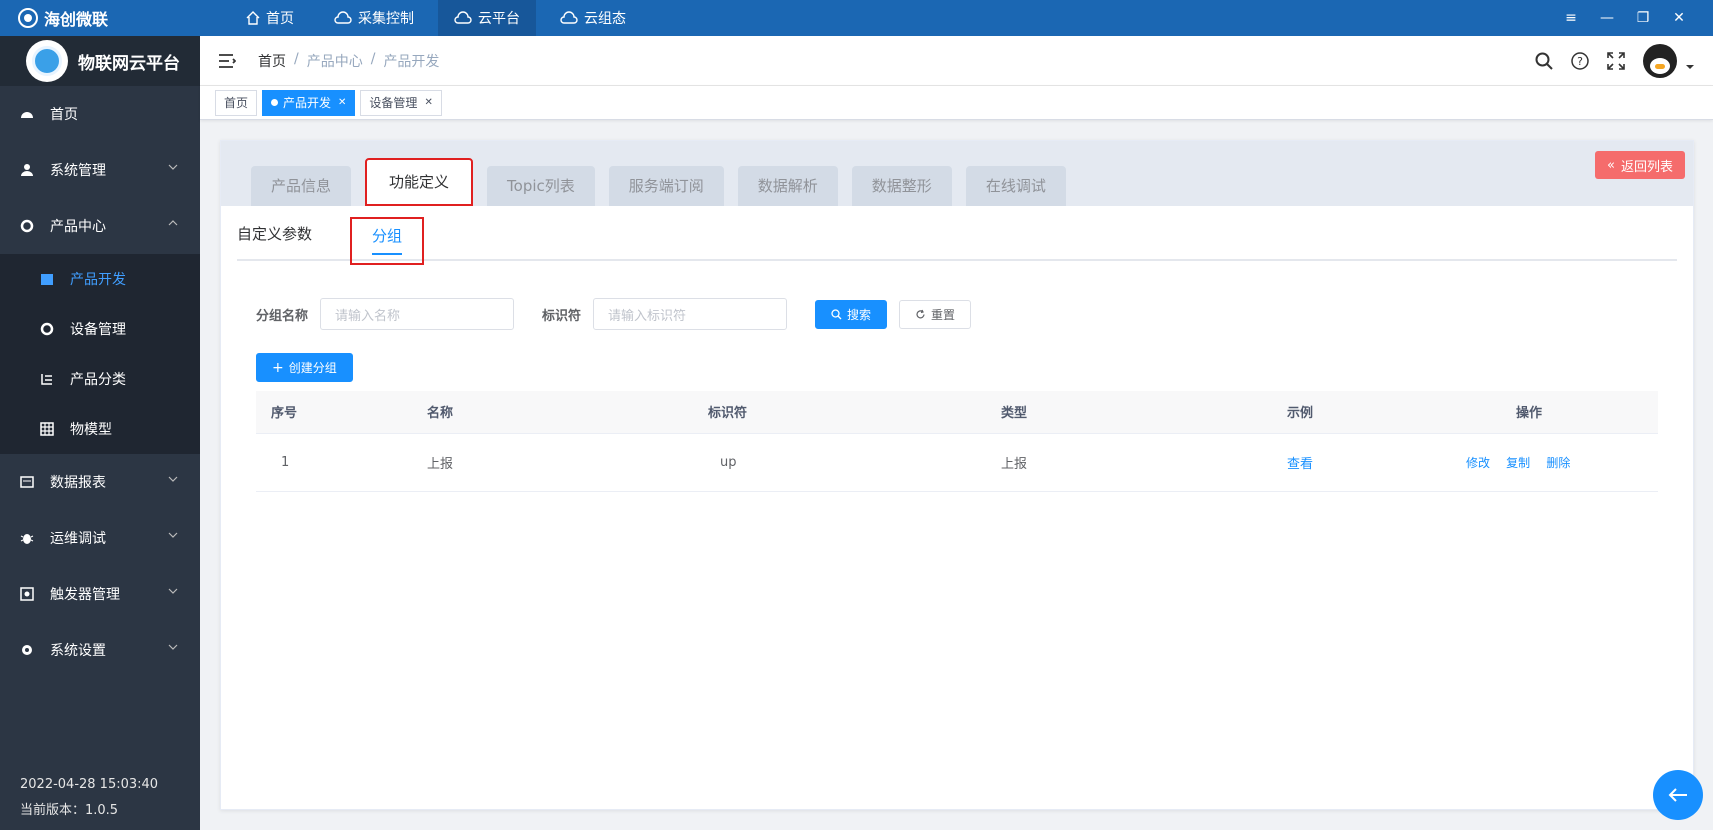  What do you see at coordinates (787, 186) in the screenshot?
I see `tab-data-parsing: 数据解析` at bounding box center [787, 186].